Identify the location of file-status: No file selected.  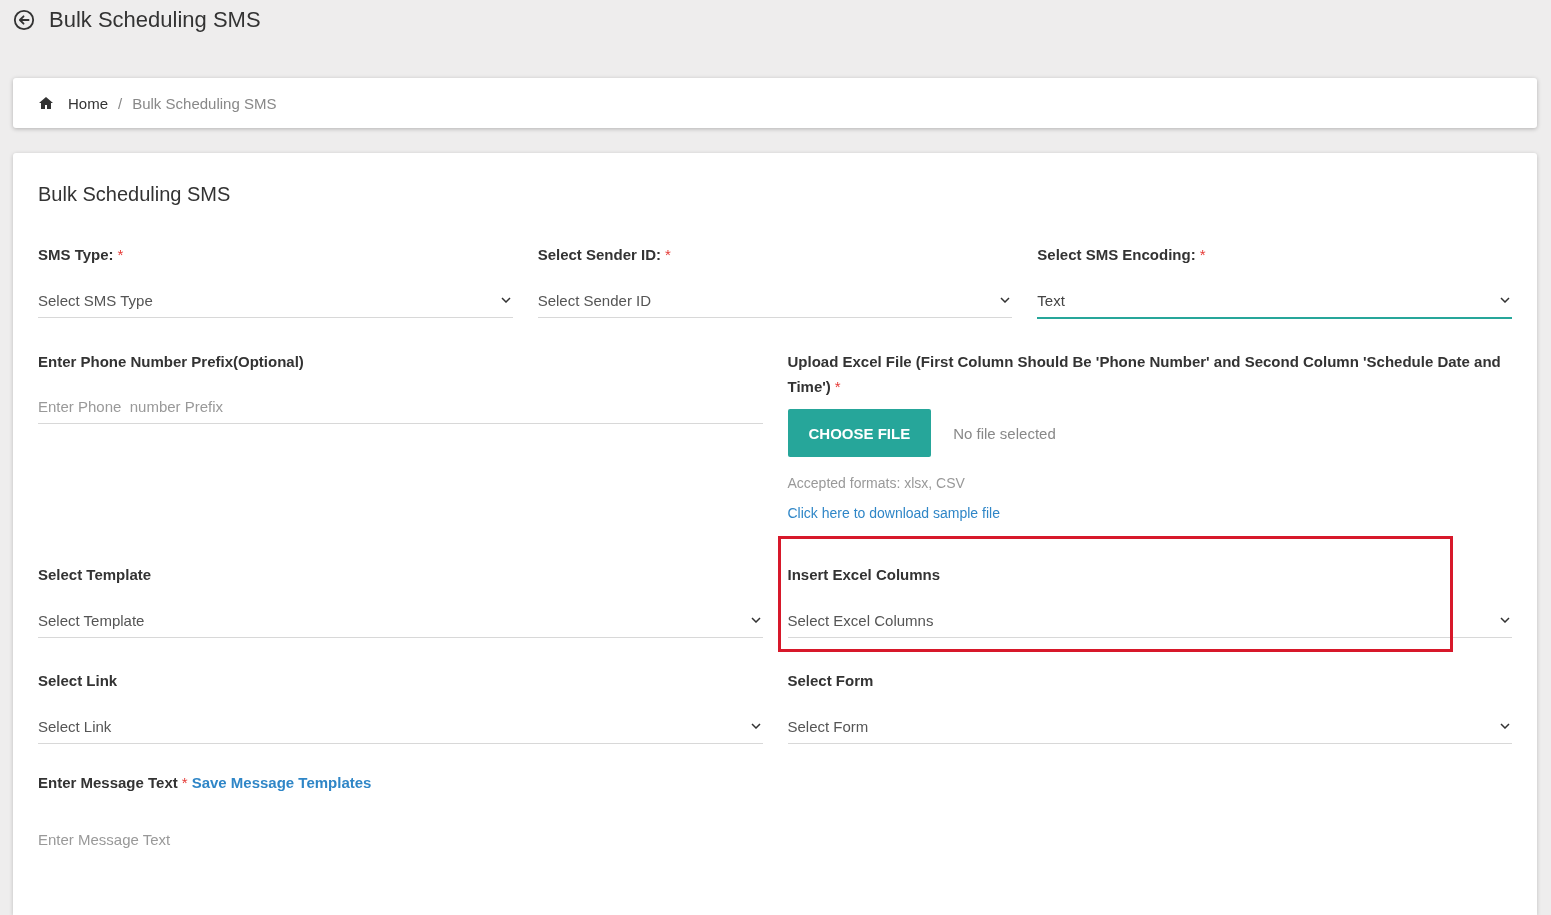
(1004, 433).